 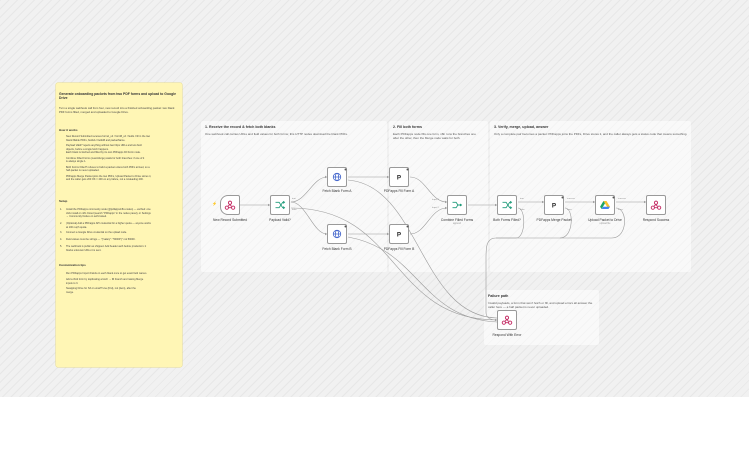 I want to click on node-label: Respond With Error, so click(x=507, y=335).